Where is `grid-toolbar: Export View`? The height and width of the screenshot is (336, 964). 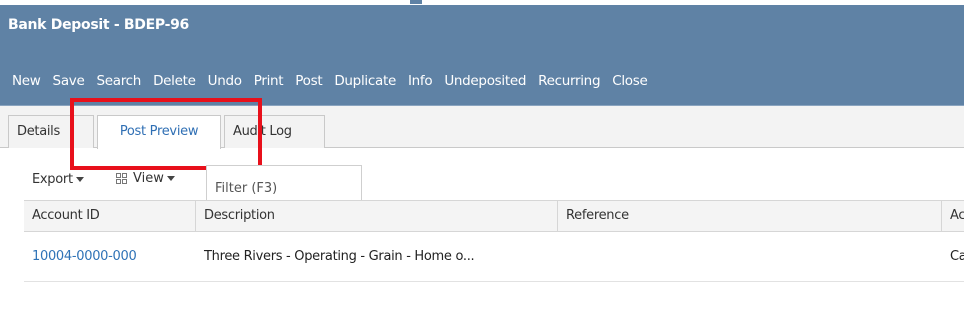
grid-toolbar: Export View is located at coordinates (482, 180).